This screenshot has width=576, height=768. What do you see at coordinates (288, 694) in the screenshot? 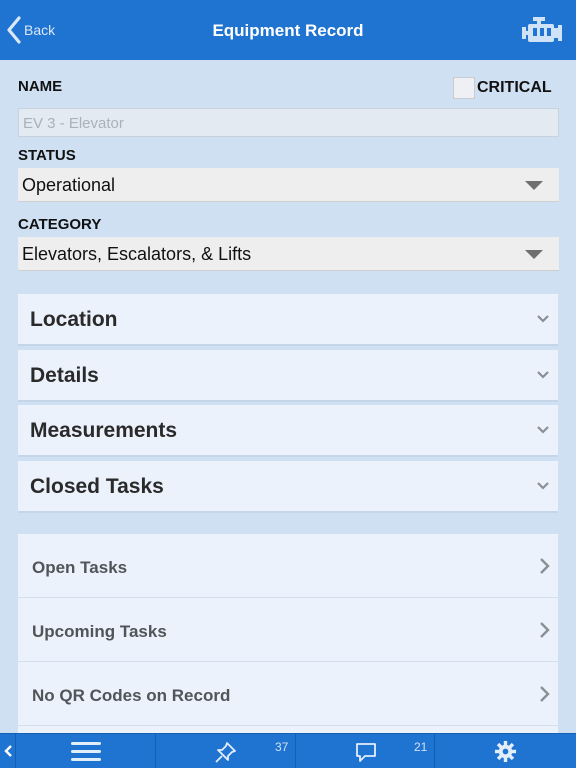
I see `list-item-qr-codes: No QR Codes on Record` at bounding box center [288, 694].